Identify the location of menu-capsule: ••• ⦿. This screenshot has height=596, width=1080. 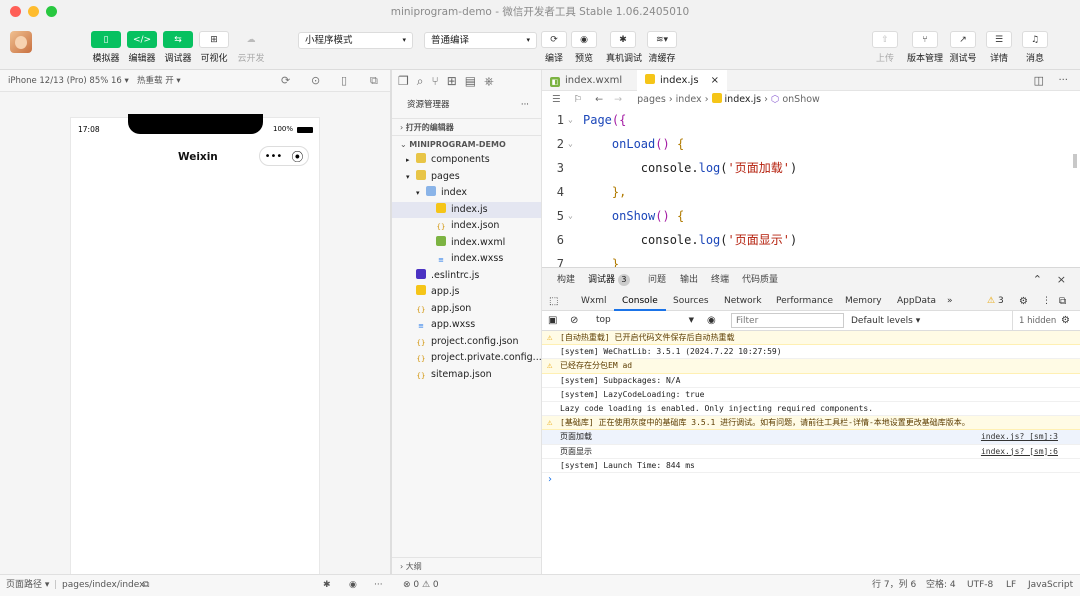
(284, 156).